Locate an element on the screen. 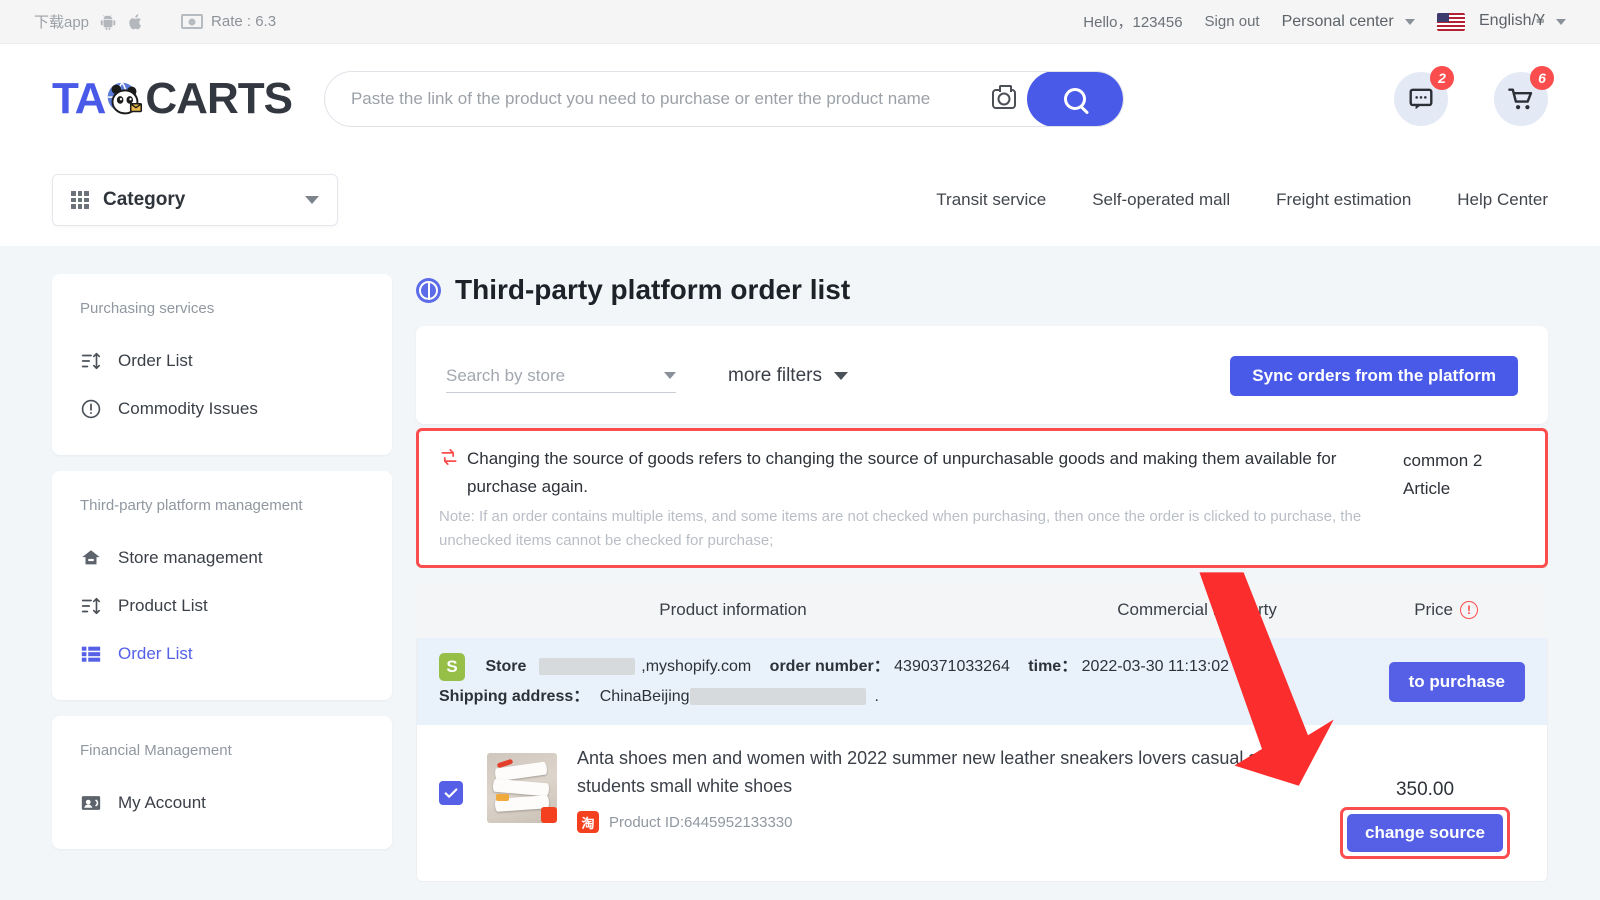  cart-icon is located at coordinates (1520, 99).